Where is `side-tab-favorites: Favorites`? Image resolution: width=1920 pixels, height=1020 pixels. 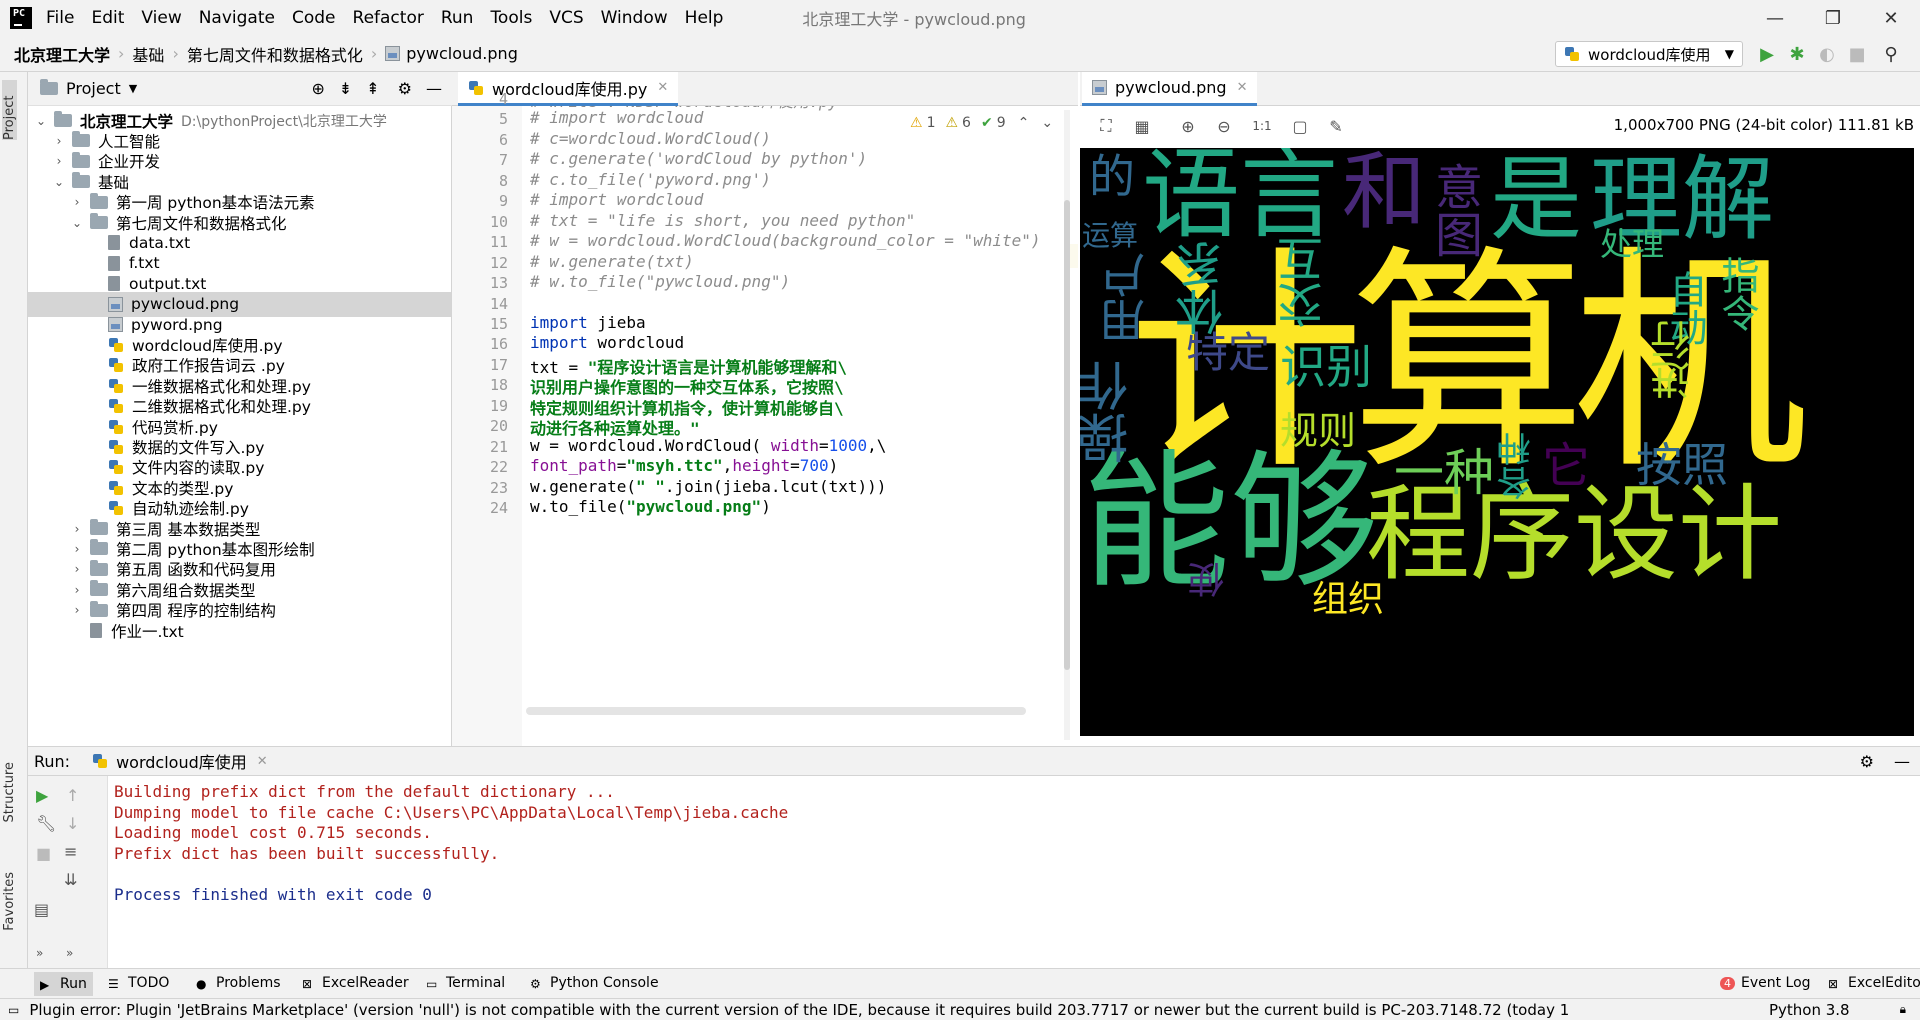
side-tab-favorites: Favorites is located at coordinates (9, 901).